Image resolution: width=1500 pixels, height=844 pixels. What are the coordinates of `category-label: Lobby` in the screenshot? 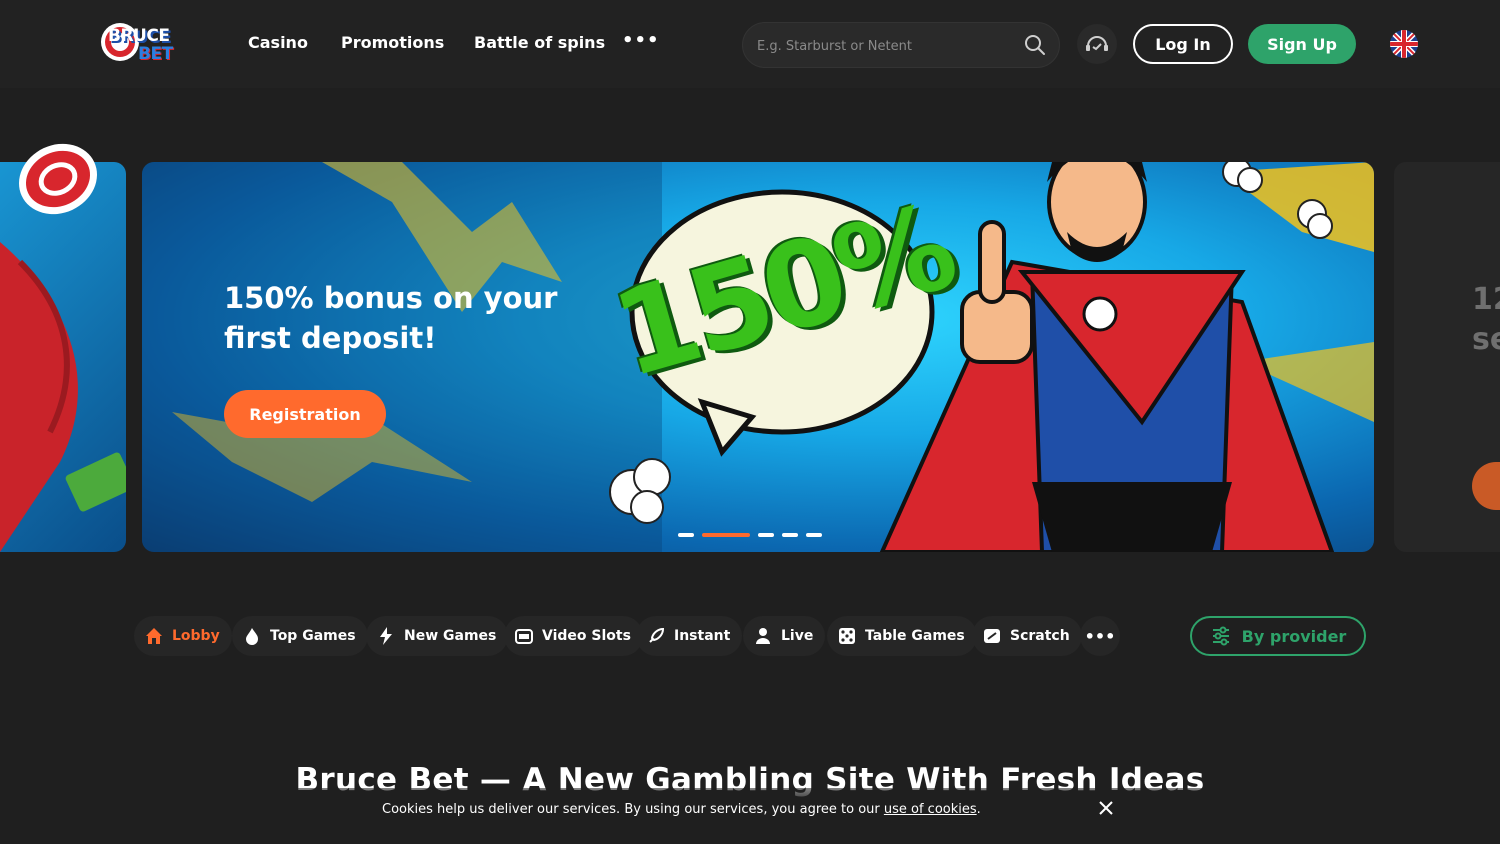 It's located at (196, 636).